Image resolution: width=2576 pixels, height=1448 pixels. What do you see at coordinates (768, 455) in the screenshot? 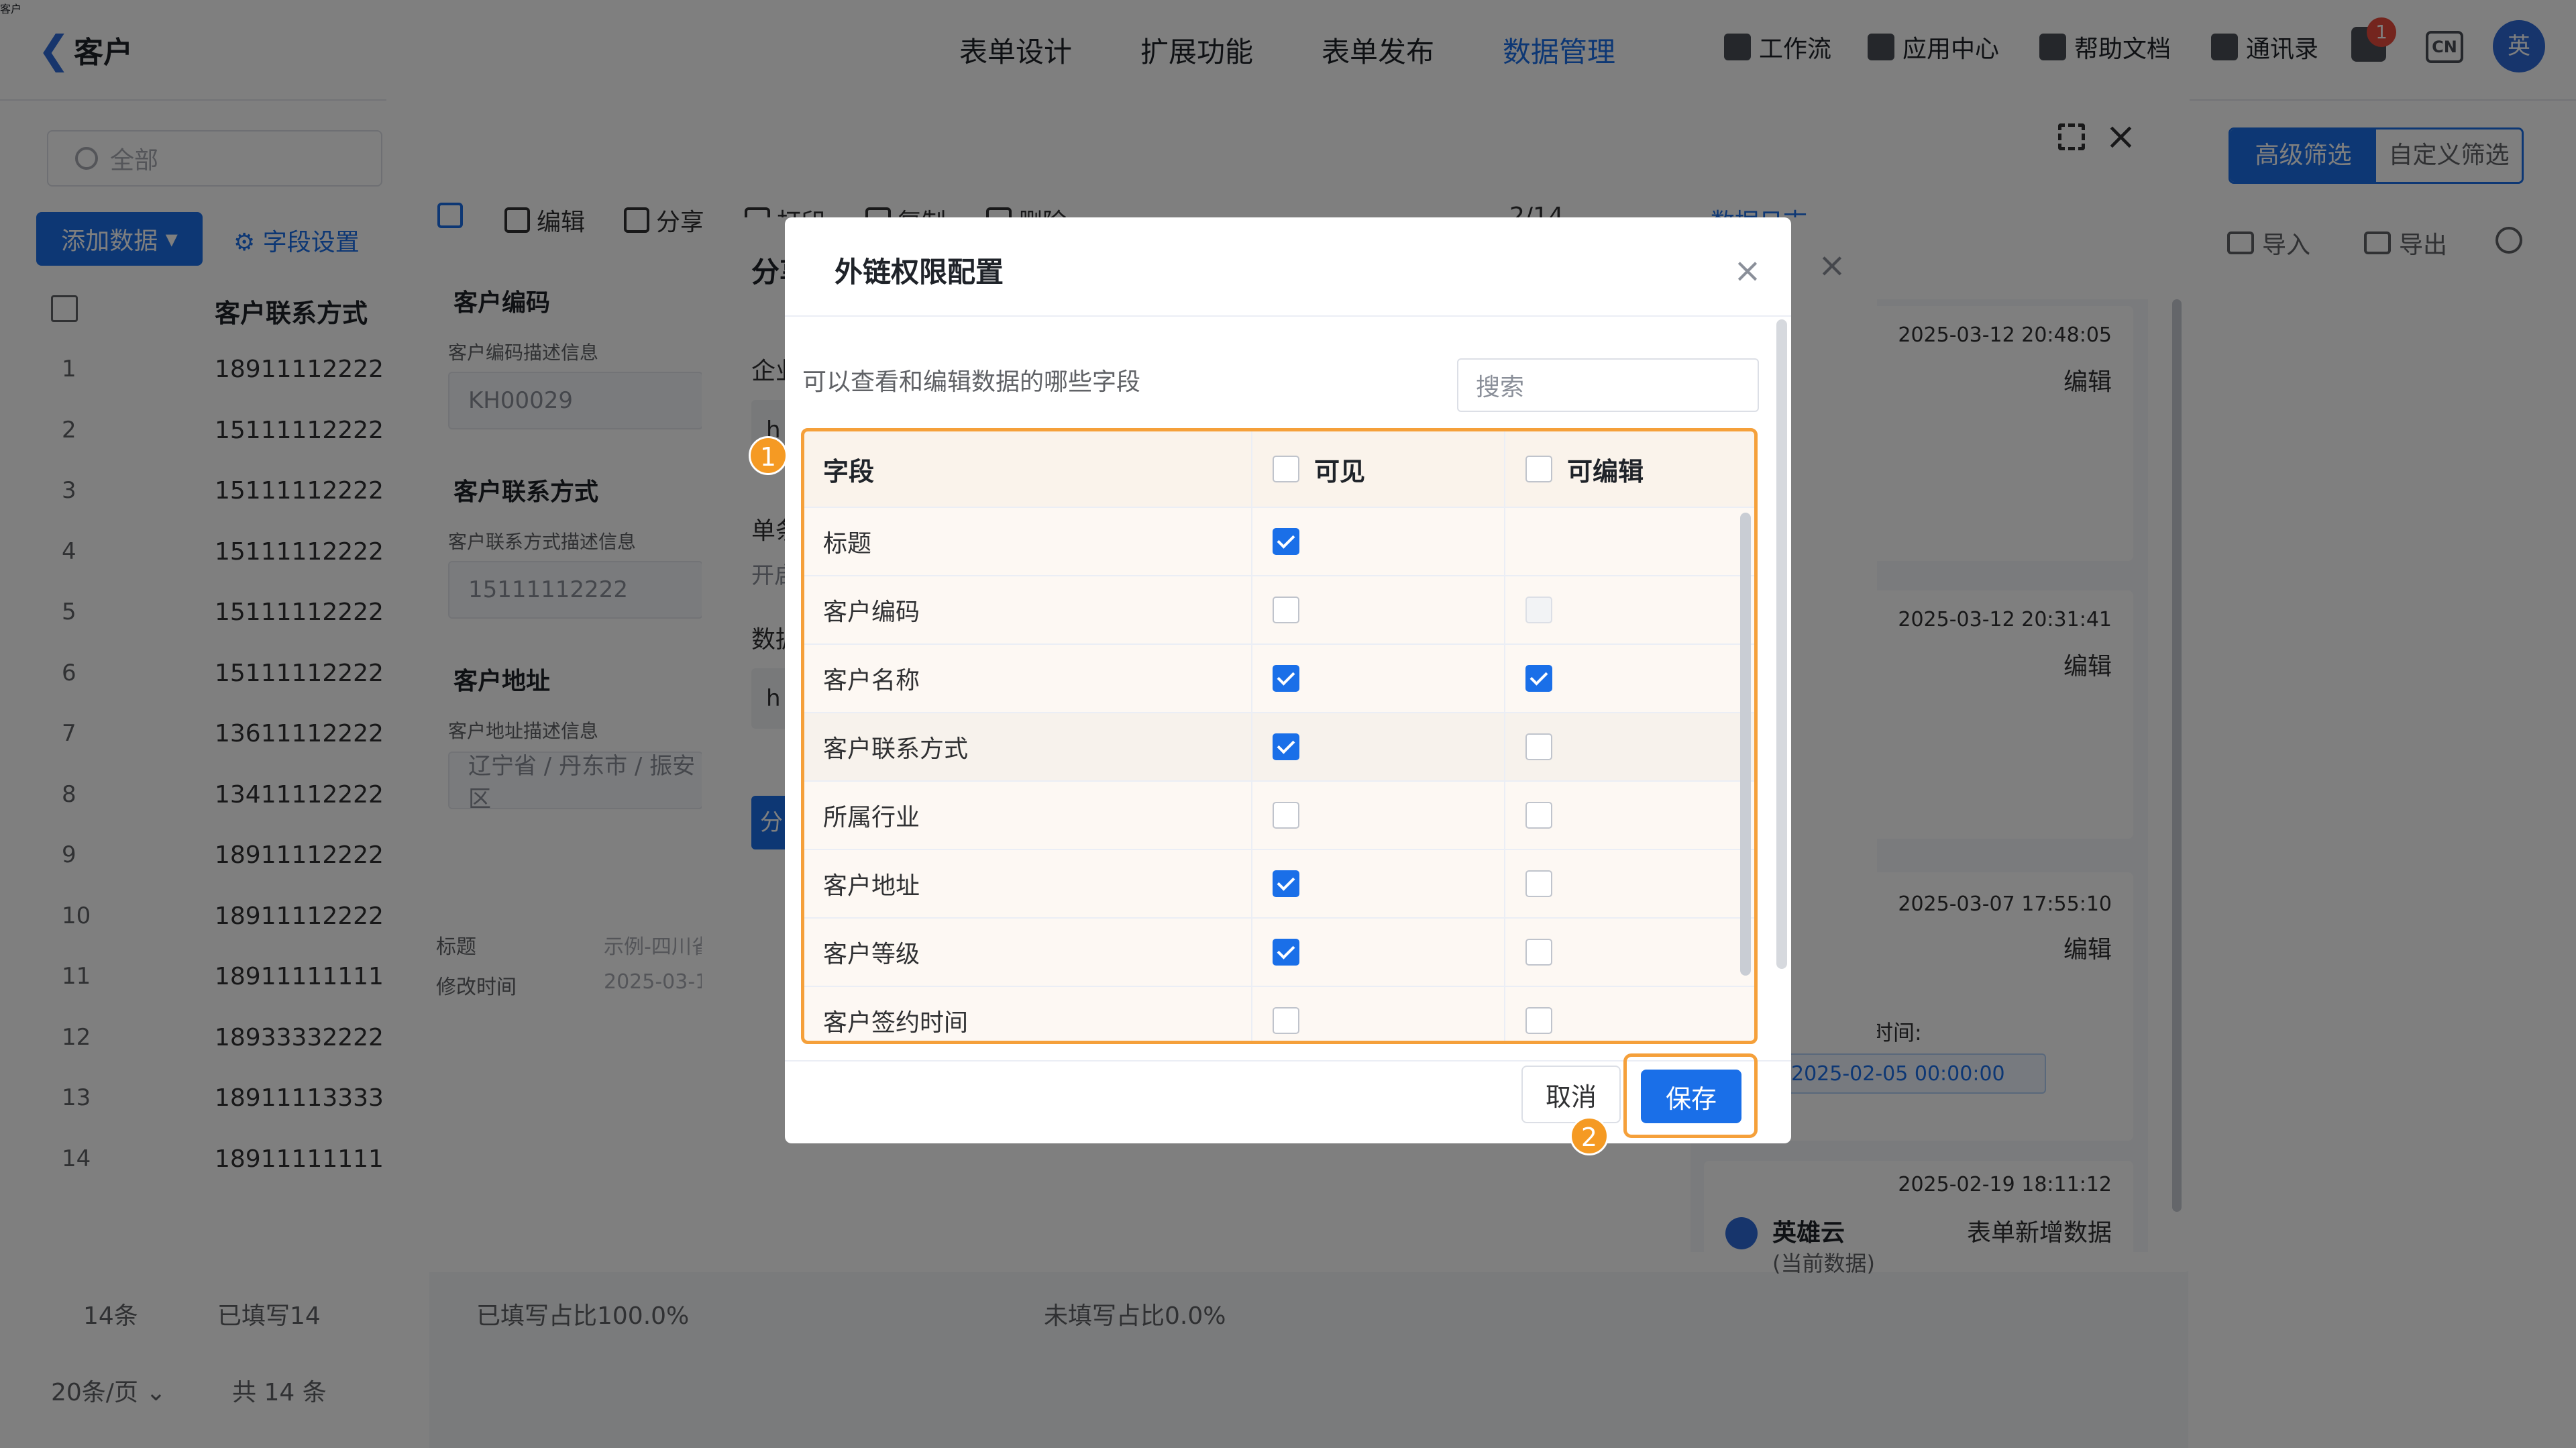
I see `step-badge-1: 1` at bounding box center [768, 455].